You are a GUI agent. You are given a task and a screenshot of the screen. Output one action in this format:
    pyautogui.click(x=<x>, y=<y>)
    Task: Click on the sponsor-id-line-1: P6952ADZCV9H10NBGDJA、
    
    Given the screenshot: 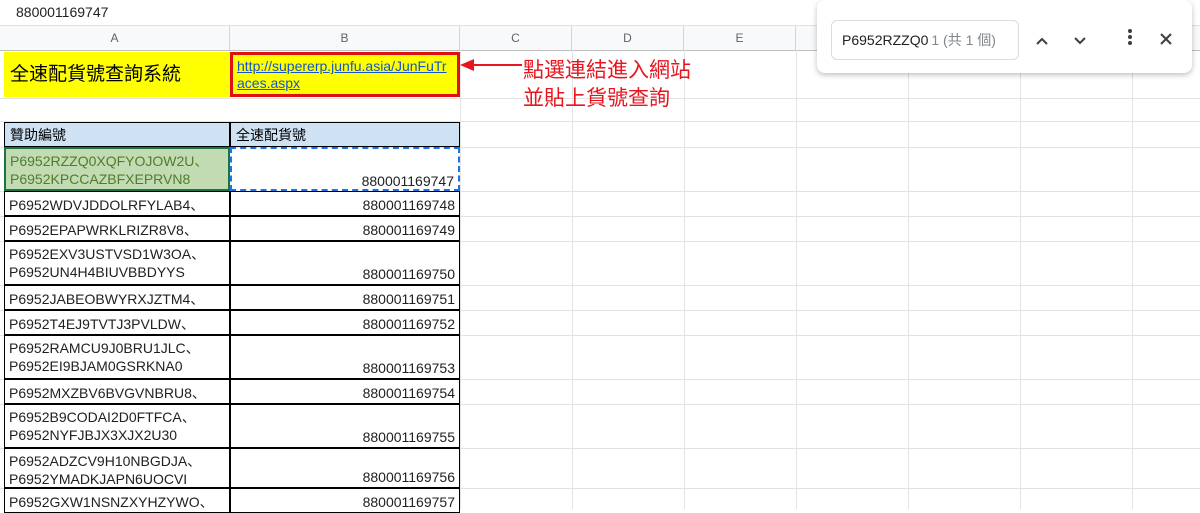 What is the action you would take?
    pyautogui.click(x=105, y=461)
    